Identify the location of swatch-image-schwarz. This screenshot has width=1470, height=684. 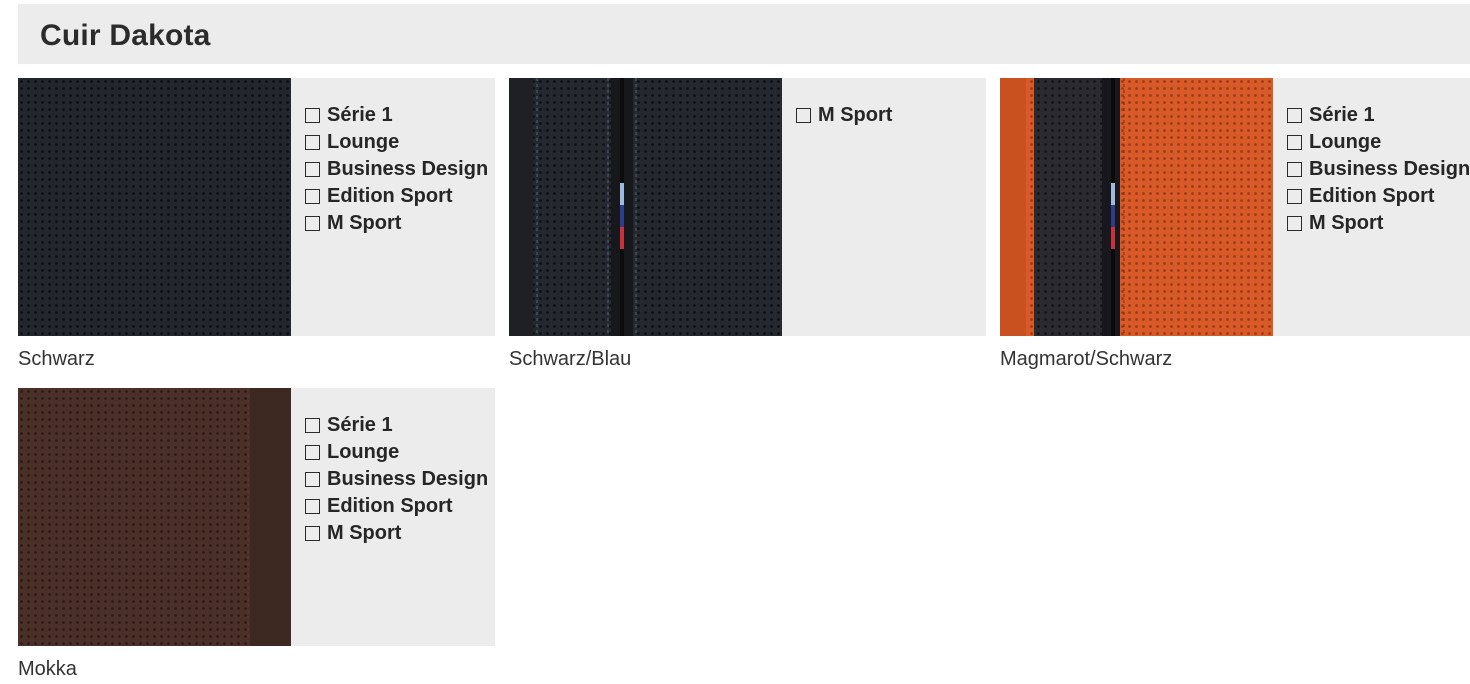
(154, 207).